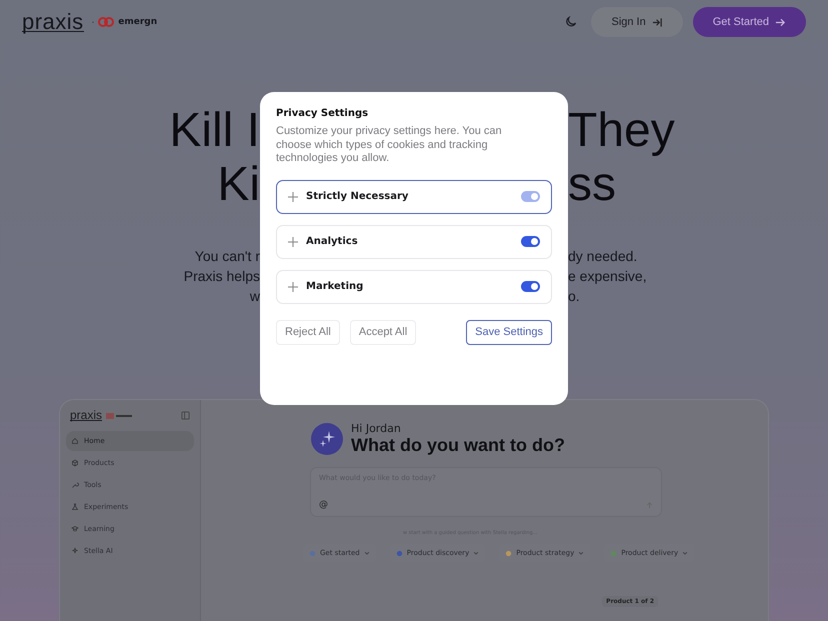 The image size is (828, 621). I want to click on sparkle-avatar-icon, so click(327, 439).